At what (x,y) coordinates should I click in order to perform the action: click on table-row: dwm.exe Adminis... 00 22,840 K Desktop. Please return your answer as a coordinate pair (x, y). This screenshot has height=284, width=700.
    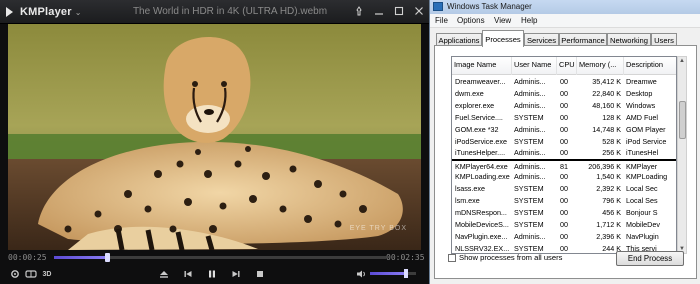
    Looking at the image, I should click on (564, 93).